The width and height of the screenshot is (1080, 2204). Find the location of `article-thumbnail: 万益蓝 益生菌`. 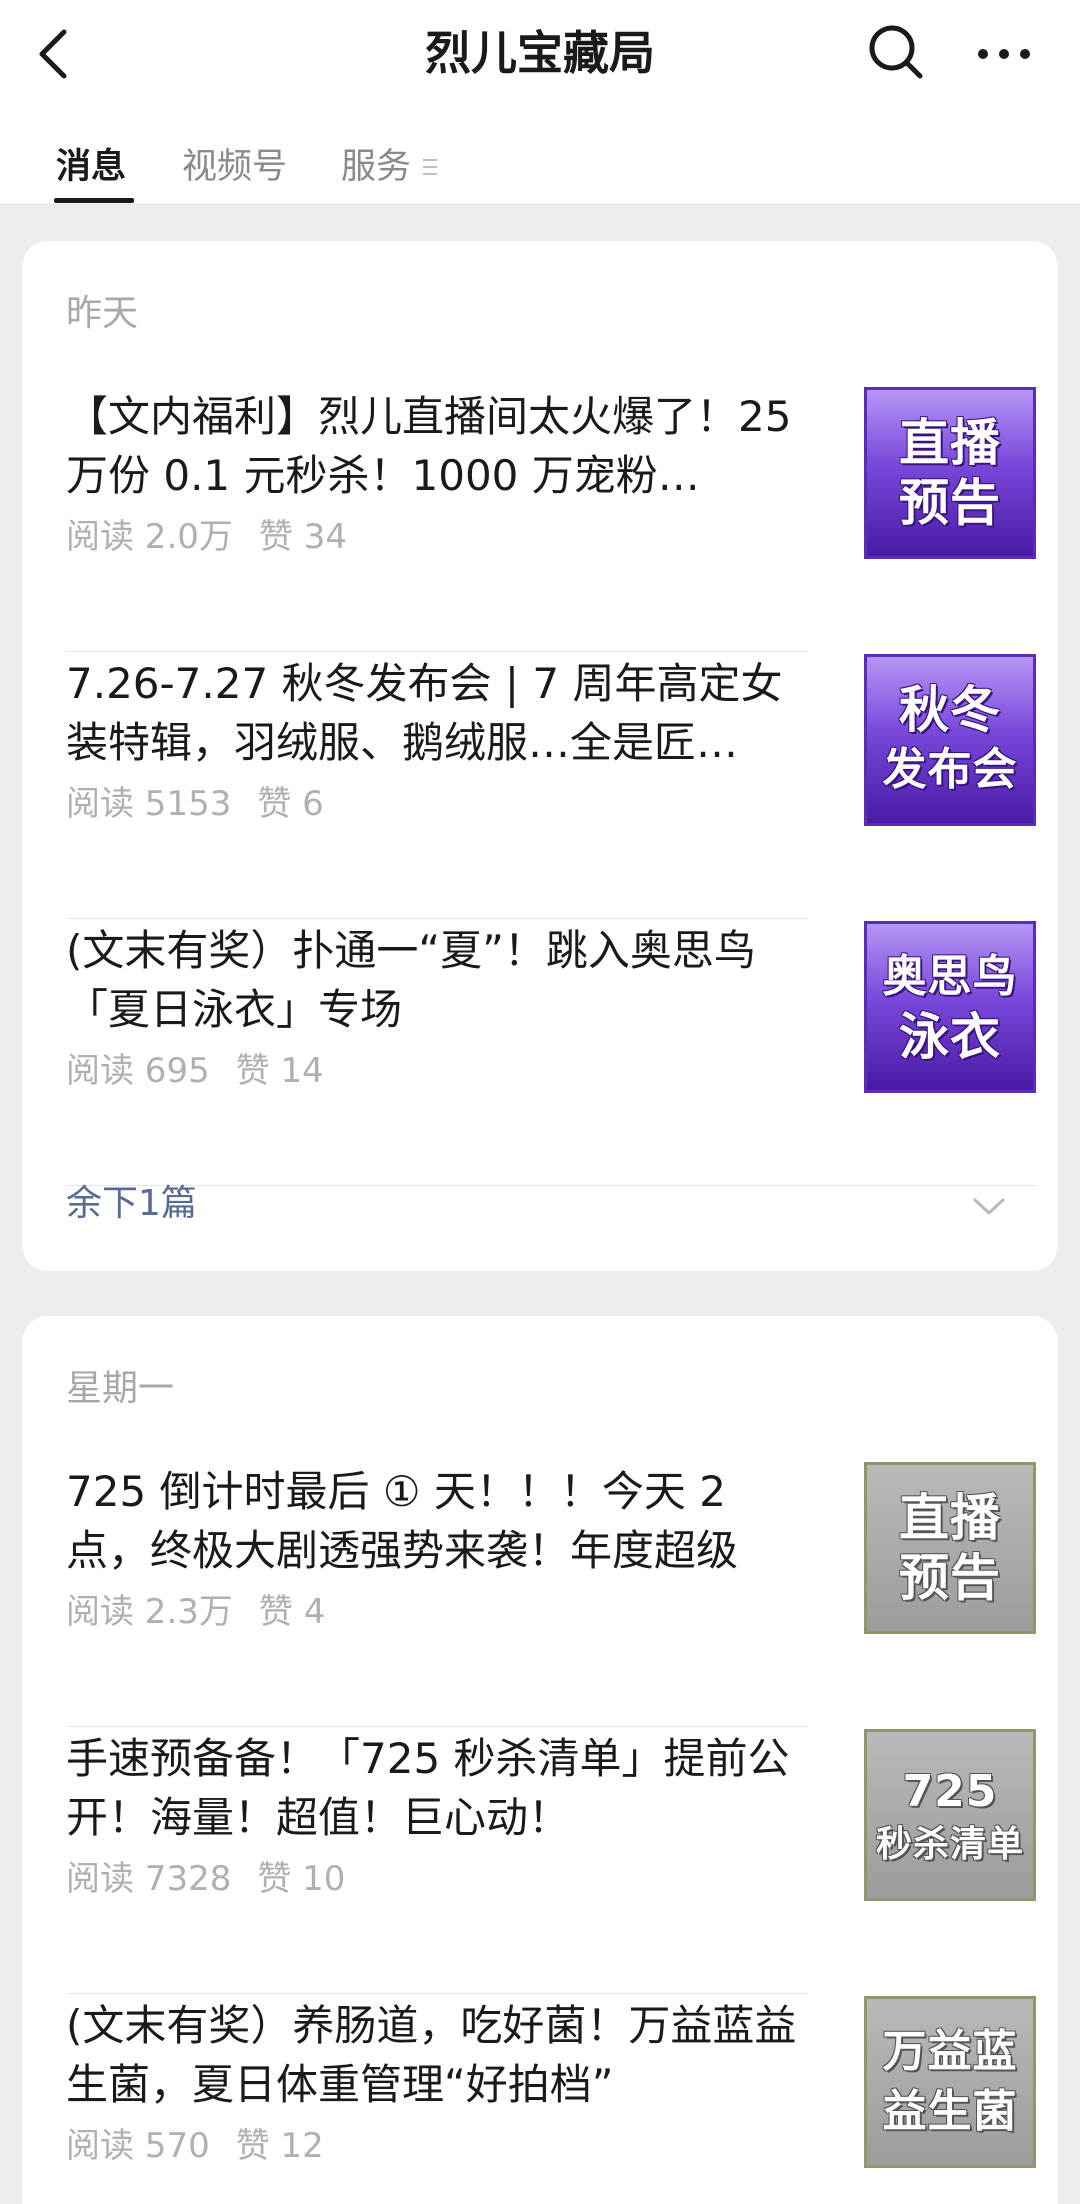

article-thumbnail: 万益蓝 益生菌 is located at coordinates (950, 2082).